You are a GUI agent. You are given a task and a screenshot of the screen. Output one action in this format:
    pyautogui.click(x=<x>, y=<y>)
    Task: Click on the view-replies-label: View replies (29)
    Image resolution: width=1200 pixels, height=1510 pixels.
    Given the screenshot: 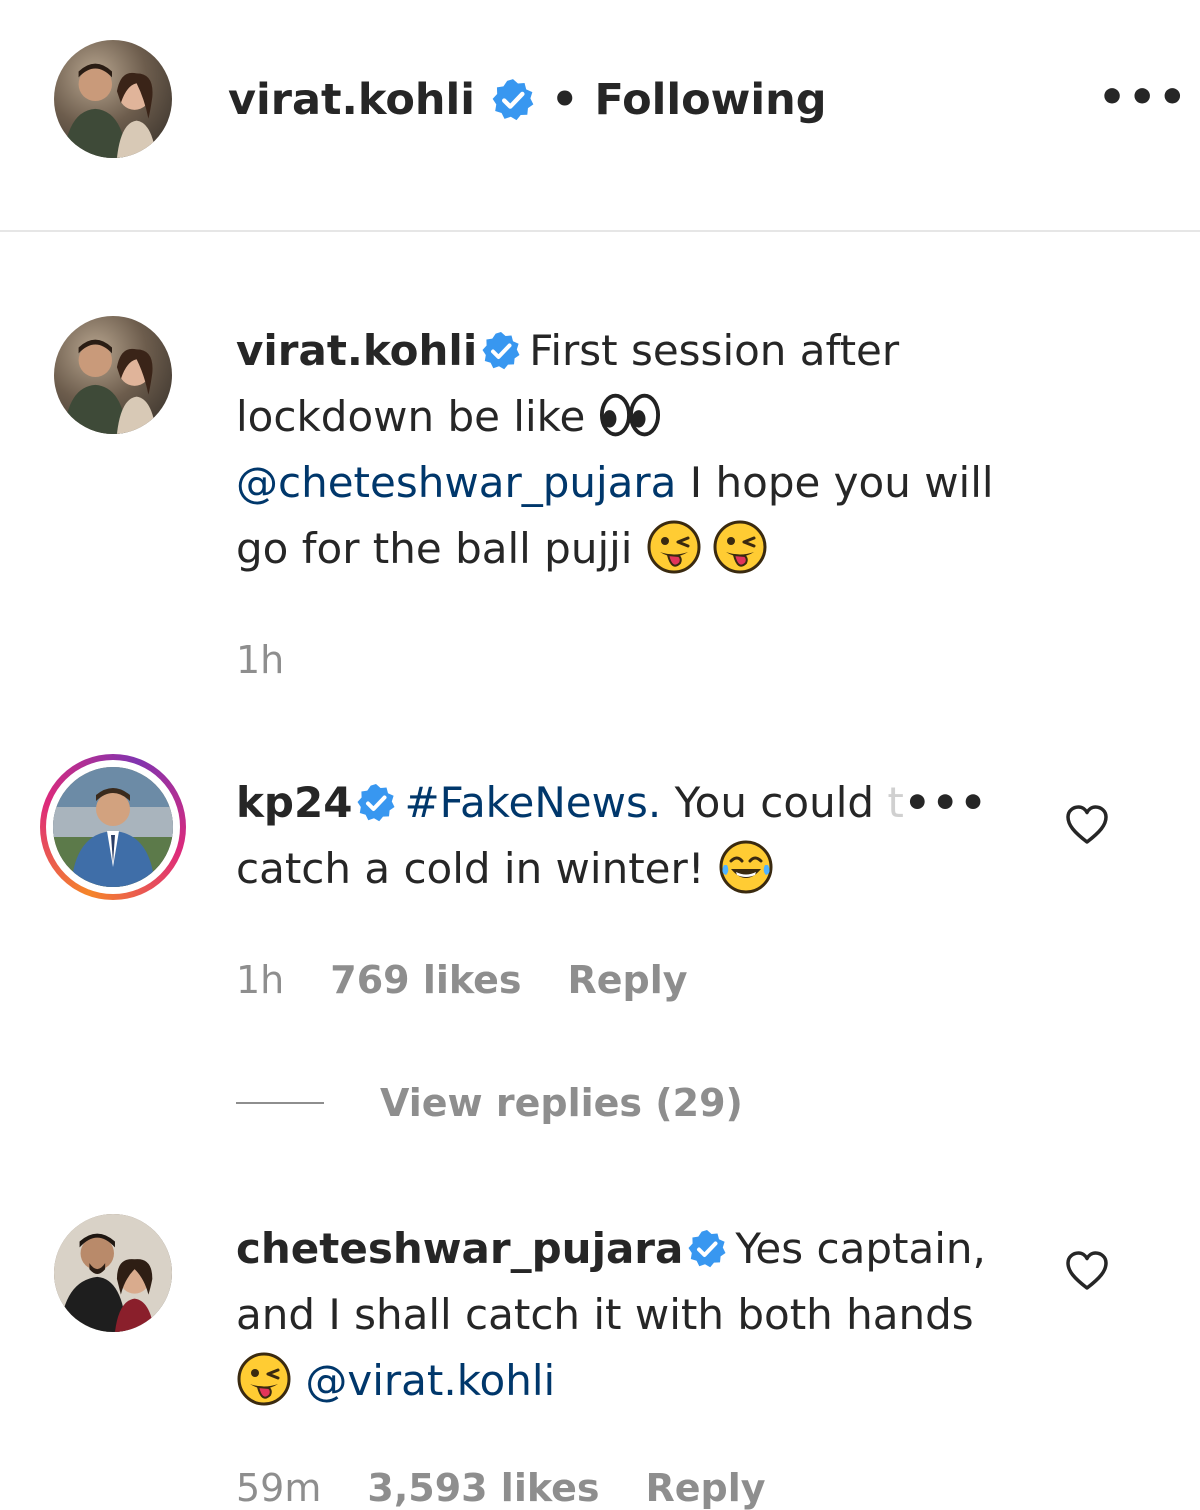 What is the action you would take?
    pyautogui.click(x=561, y=1103)
    